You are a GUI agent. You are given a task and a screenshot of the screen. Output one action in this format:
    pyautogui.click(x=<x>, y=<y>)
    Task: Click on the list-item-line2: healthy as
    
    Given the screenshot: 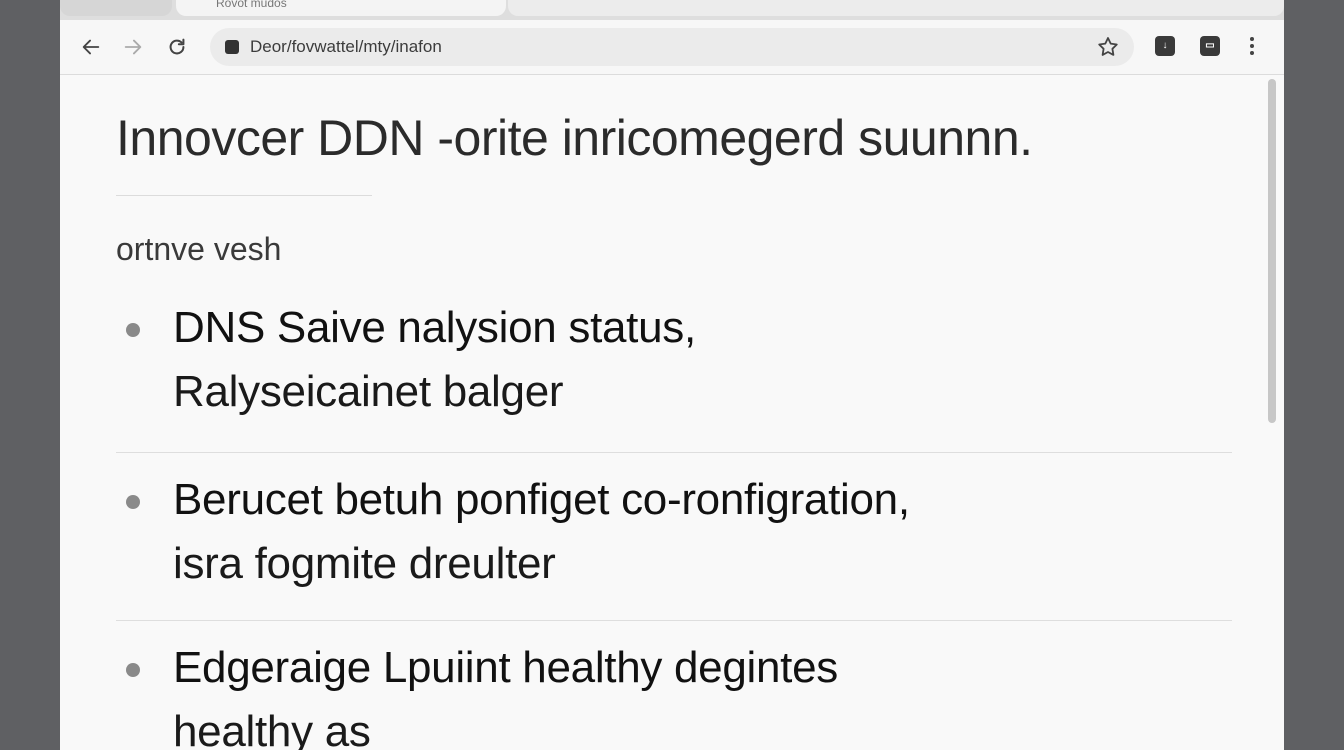 What is the action you would take?
    pyautogui.click(x=272, y=728)
    